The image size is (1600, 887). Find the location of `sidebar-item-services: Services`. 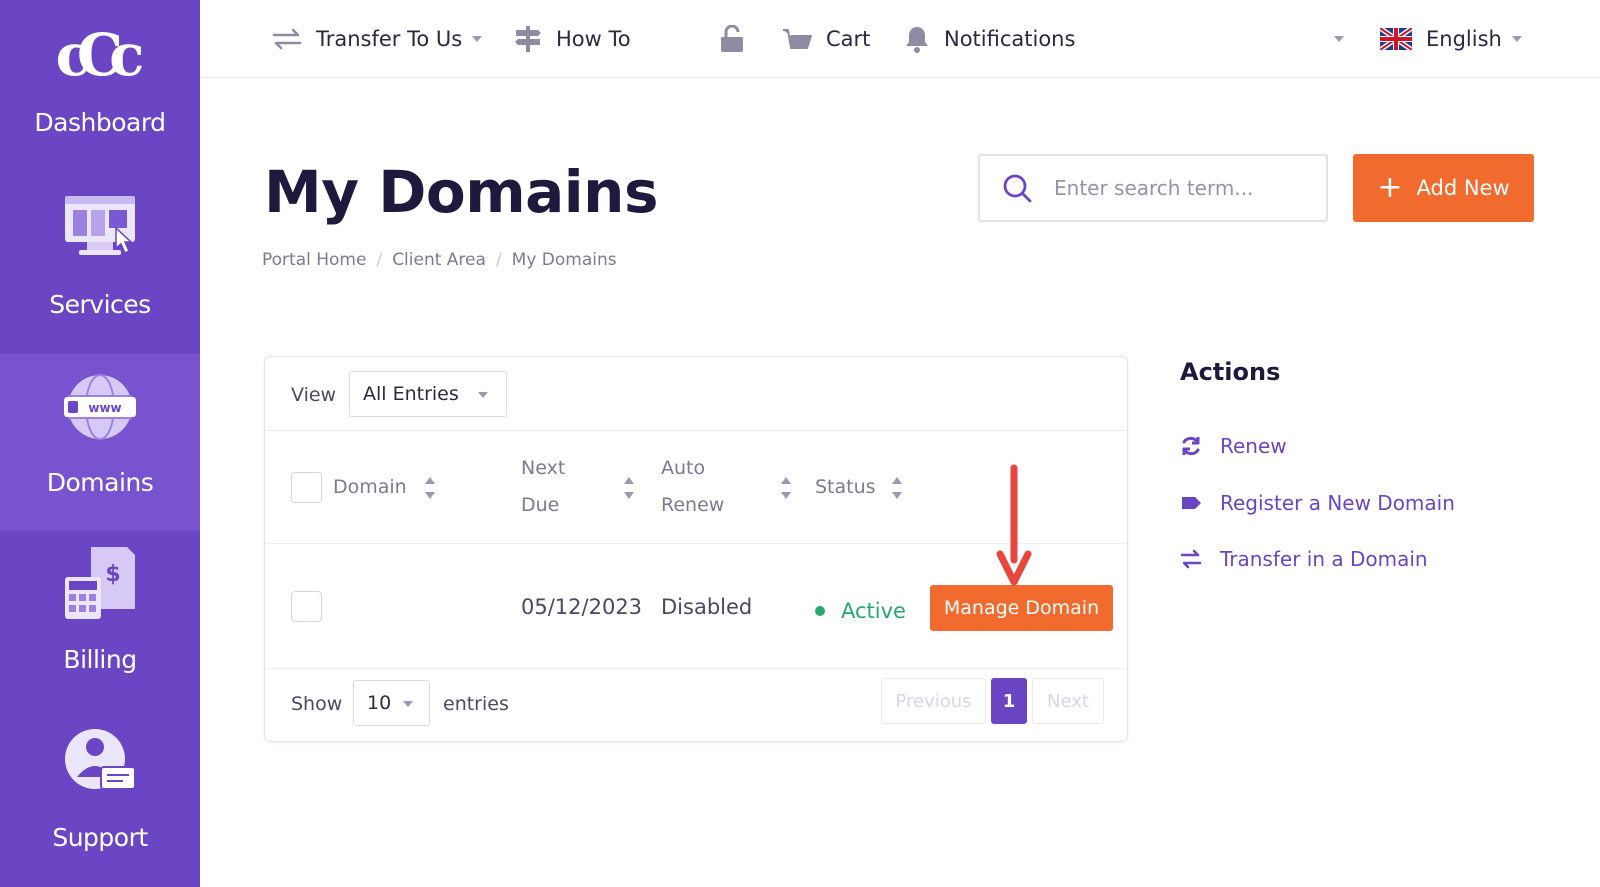

sidebar-item-services: Services is located at coordinates (100, 265).